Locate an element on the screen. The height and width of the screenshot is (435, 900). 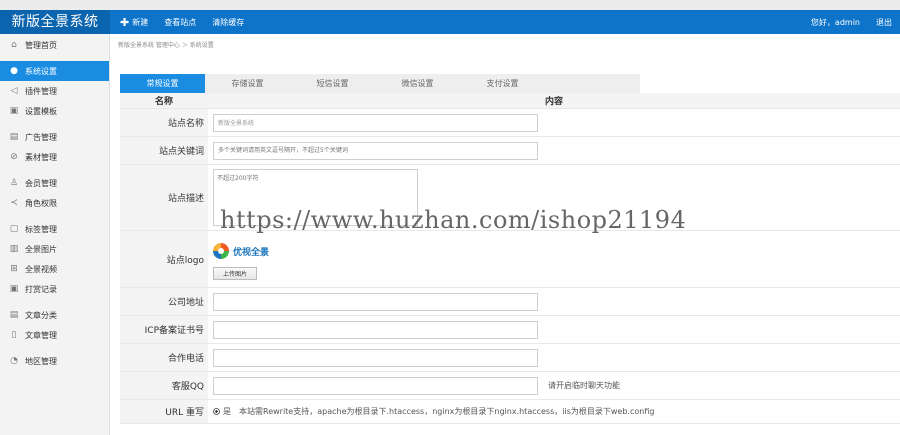
view-site-link: 查看站点 is located at coordinates (180, 22).